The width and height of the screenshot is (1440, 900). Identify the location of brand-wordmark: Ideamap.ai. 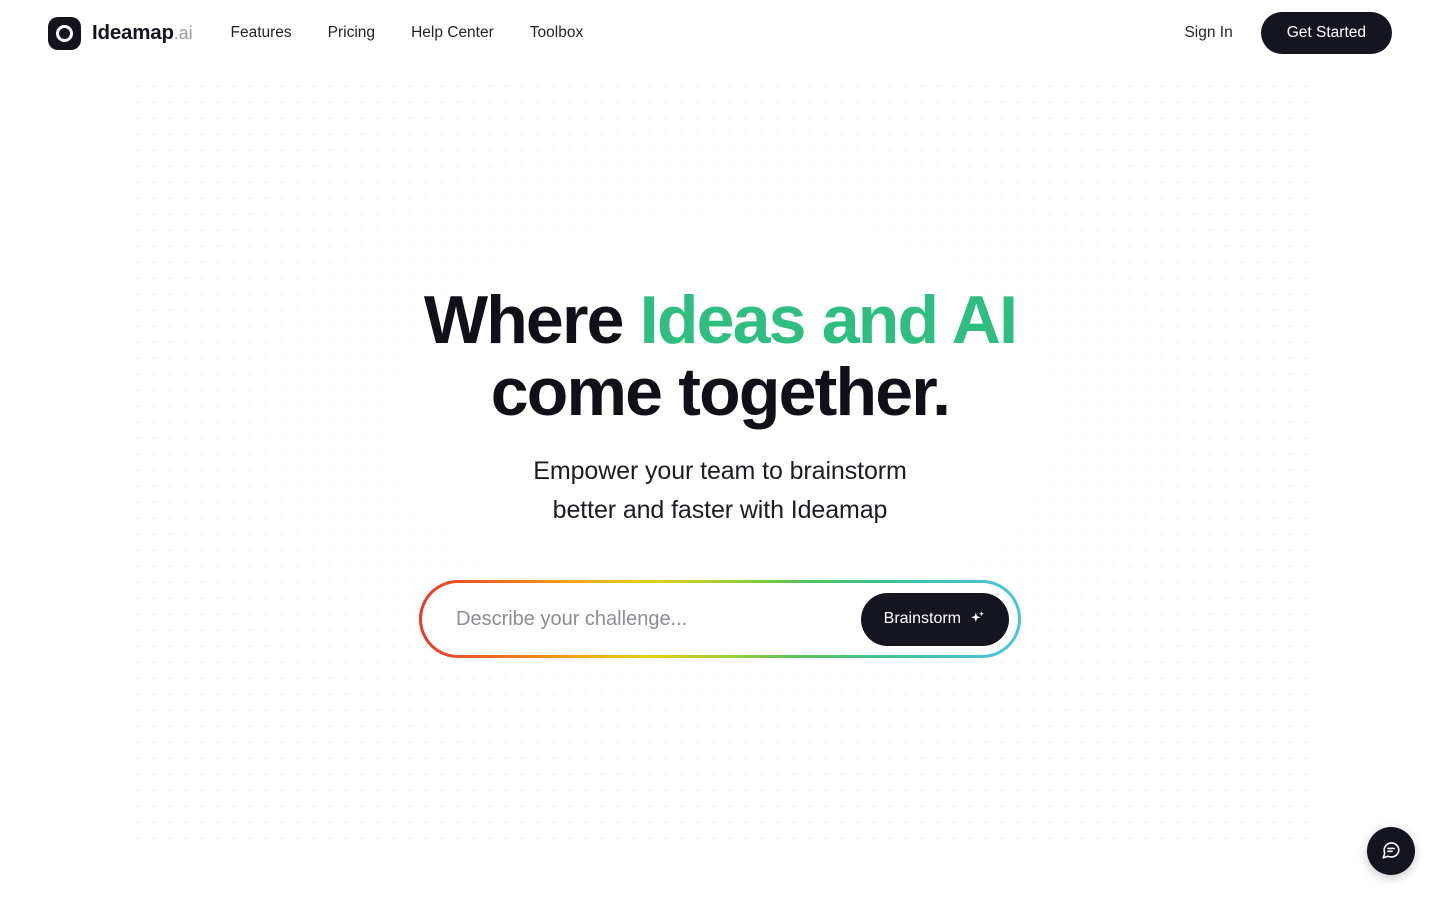
(142, 32).